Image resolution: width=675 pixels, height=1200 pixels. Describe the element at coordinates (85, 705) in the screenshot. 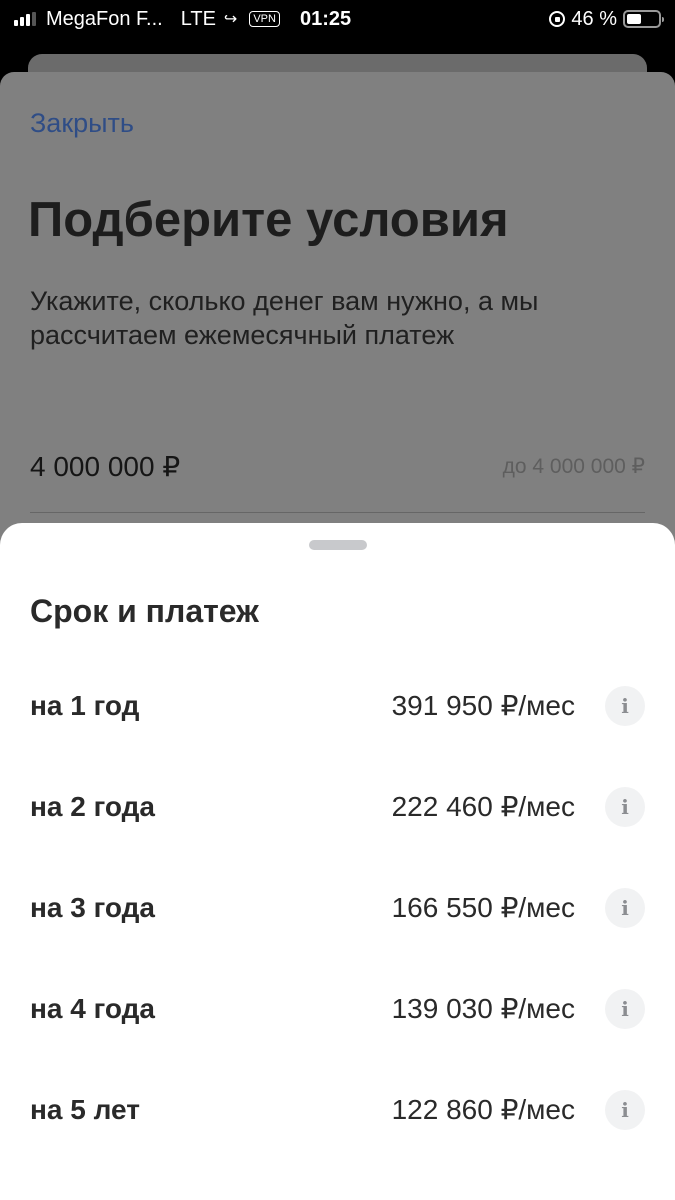

I see `term-label: на 1 год` at that location.